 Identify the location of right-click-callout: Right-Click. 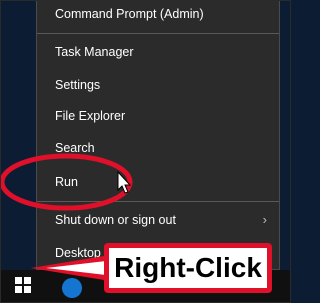
(188, 268).